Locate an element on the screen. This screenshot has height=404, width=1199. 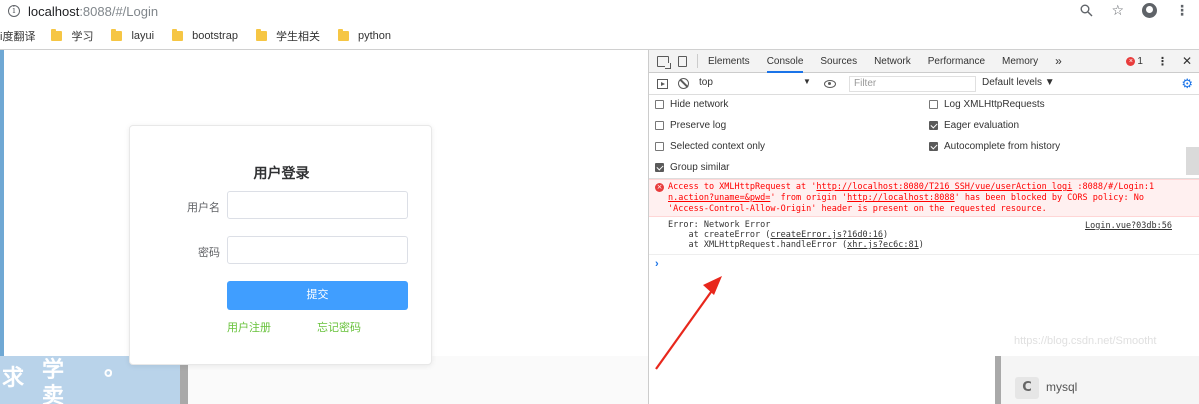
tab-console: Console is located at coordinates (785, 61).